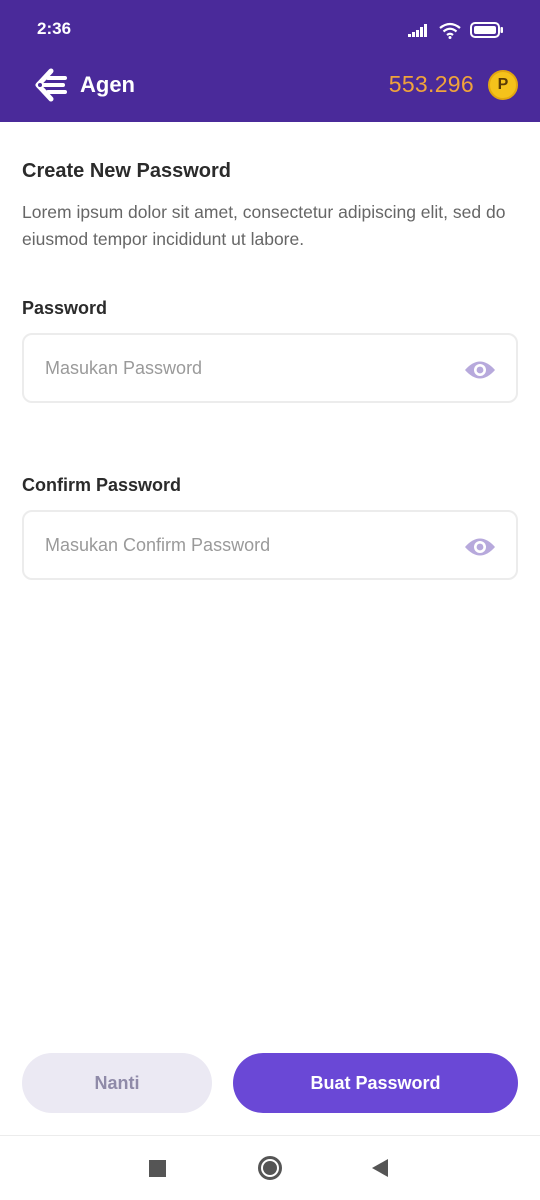 The width and height of the screenshot is (540, 1200). Describe the element at coordinates (107, 84) in the screenshot. I see `app-title: Agen` at that location.